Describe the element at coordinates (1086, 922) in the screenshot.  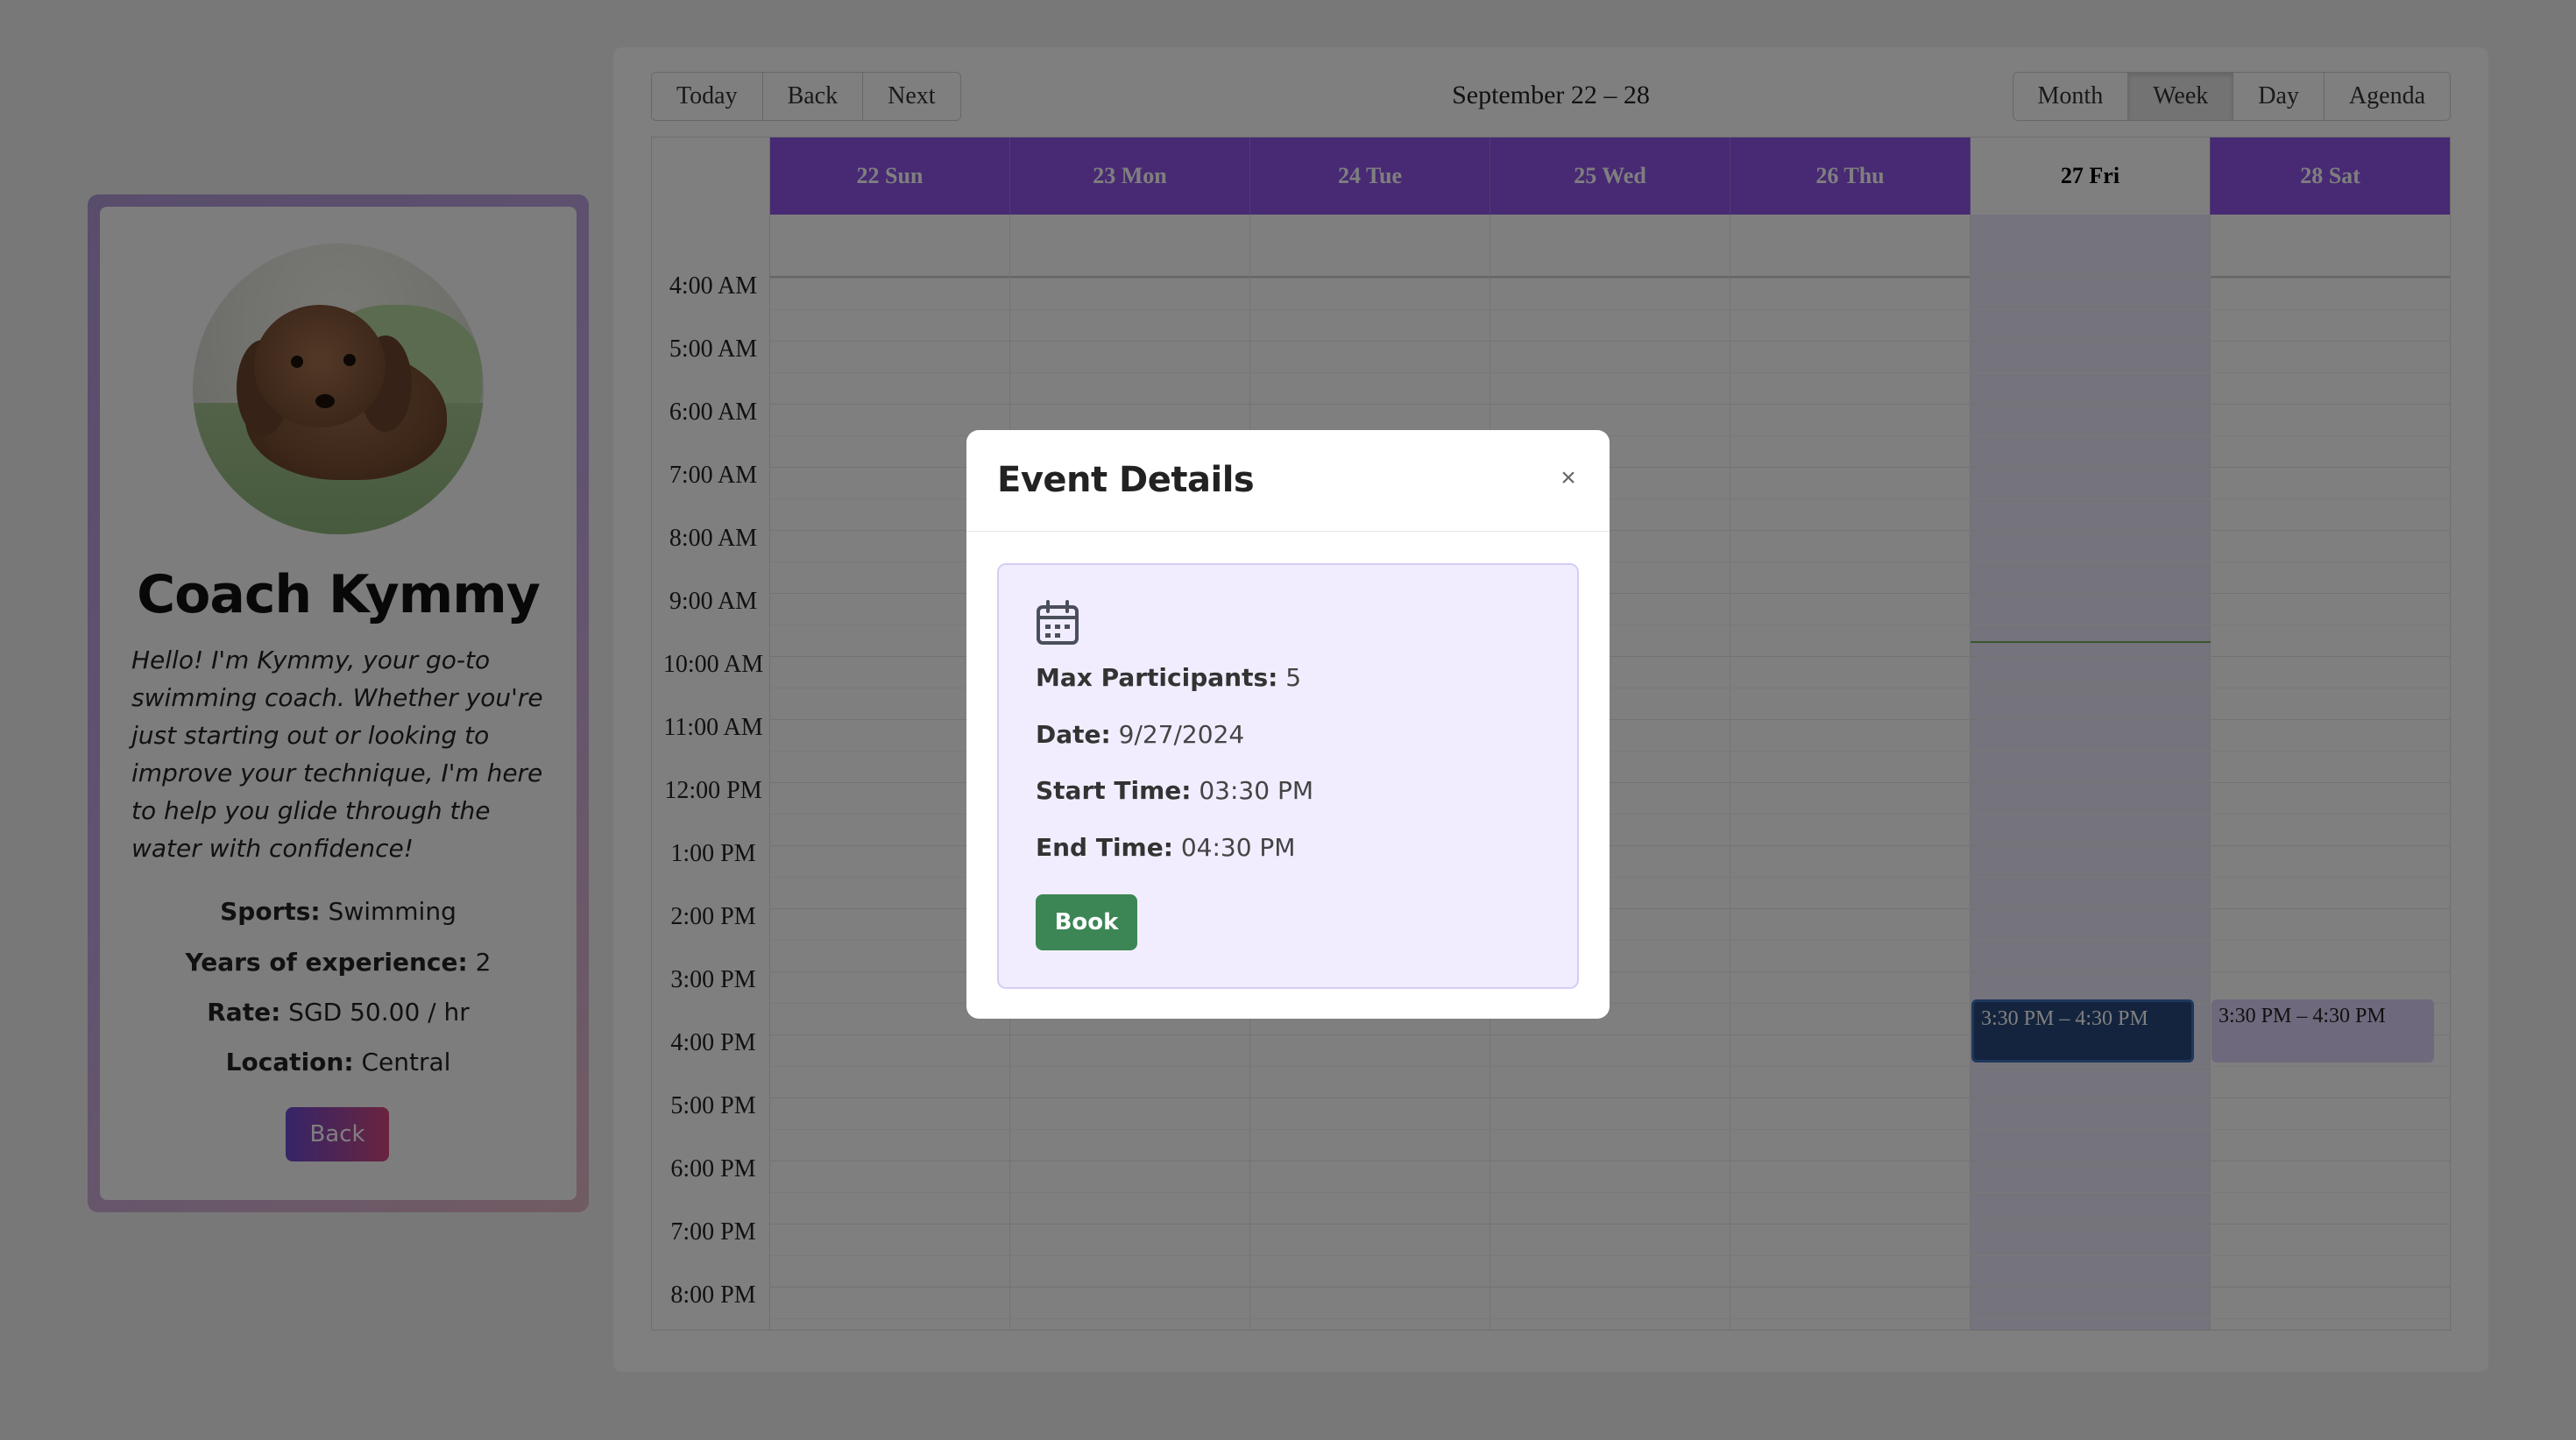
I see `book-button: Book` at that location.